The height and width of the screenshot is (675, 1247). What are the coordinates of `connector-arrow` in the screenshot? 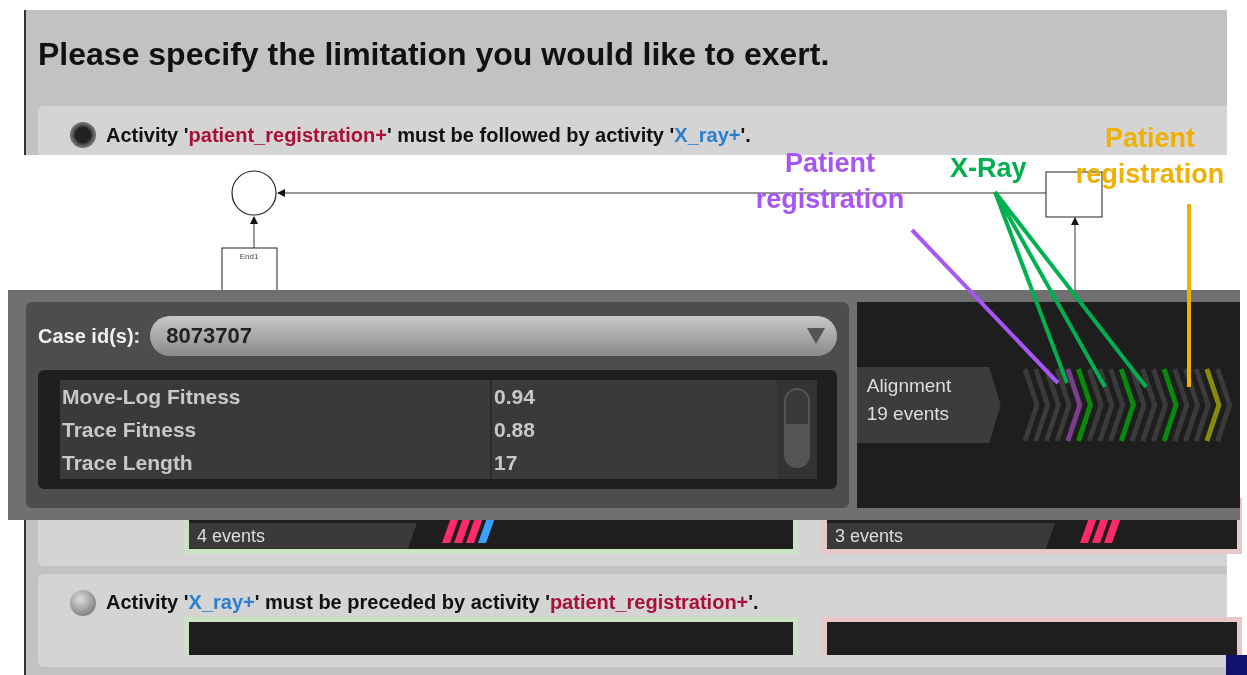 It's located at (254, 232).